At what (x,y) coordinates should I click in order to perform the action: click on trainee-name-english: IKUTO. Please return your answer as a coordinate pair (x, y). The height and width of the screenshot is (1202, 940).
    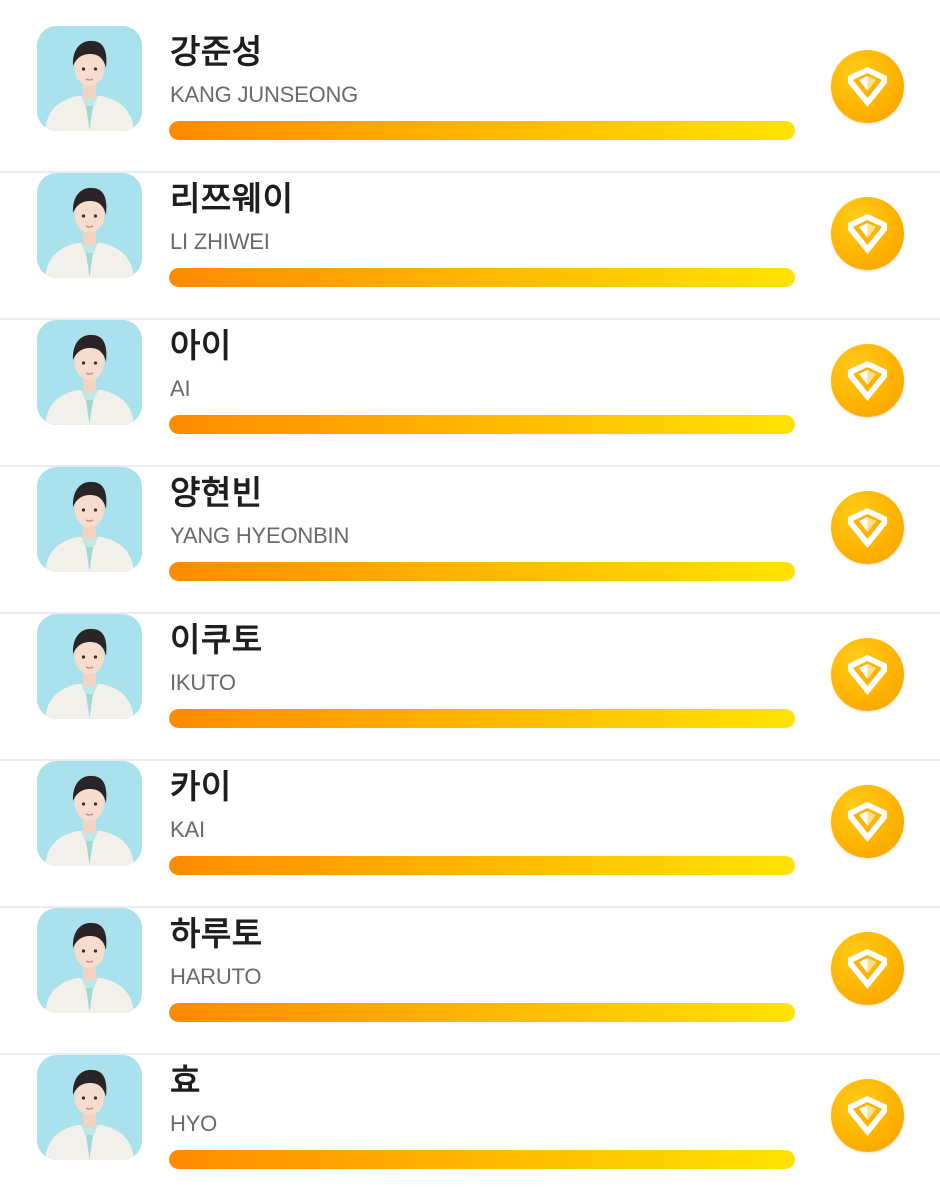
    Looking at the image, I should click on (203, 682).